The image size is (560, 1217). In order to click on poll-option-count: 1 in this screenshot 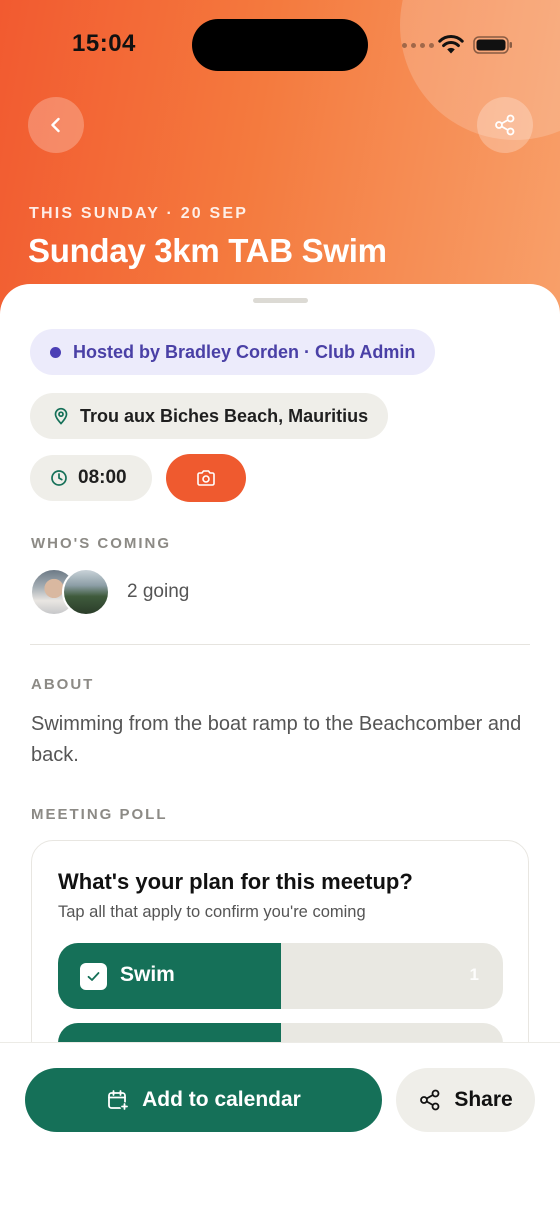, I will do `click(474, 974)`.